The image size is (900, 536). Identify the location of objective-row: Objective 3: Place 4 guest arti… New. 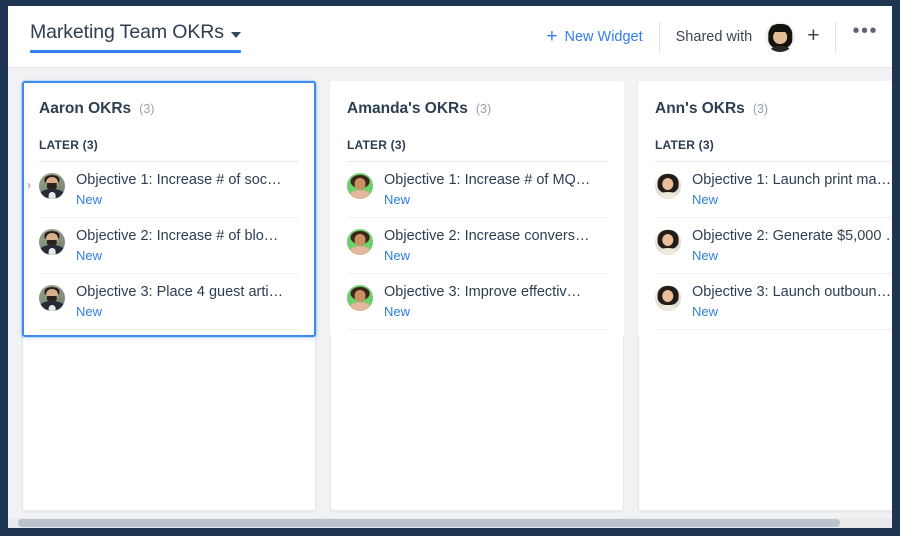
(169, 302).